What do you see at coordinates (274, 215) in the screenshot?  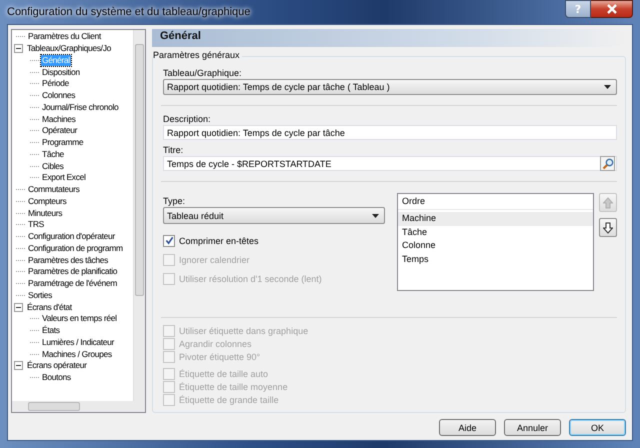 I see `type-dropdown: Tableau réduit` at bounding box center [274, 215].